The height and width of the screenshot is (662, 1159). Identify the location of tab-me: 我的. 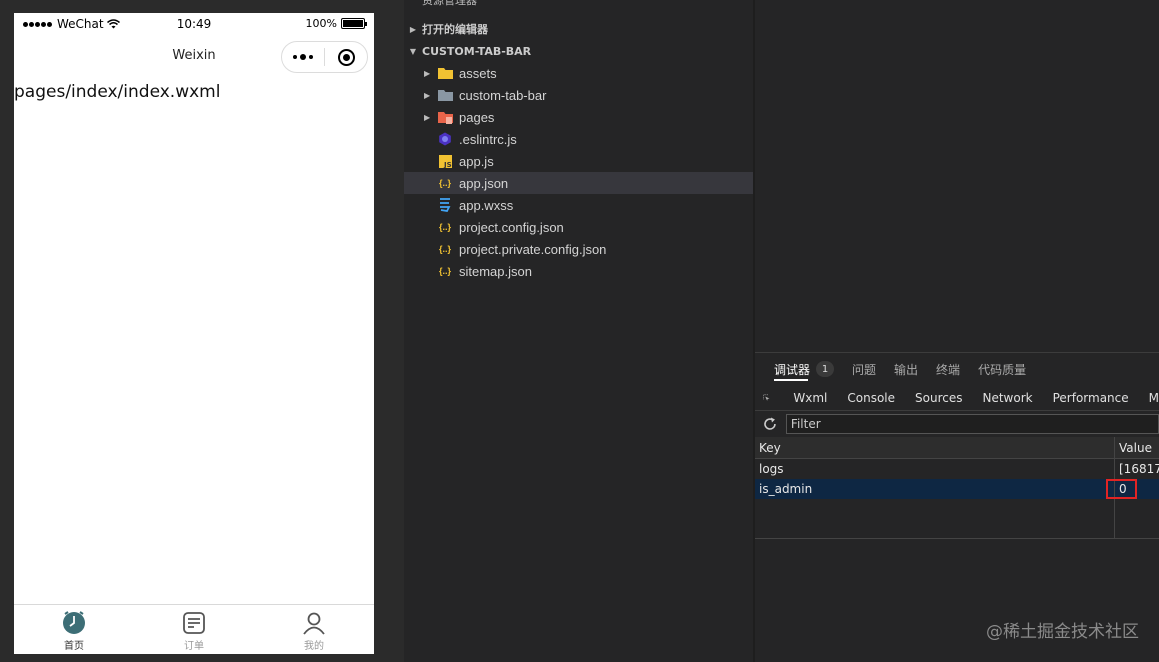
(314, 629).